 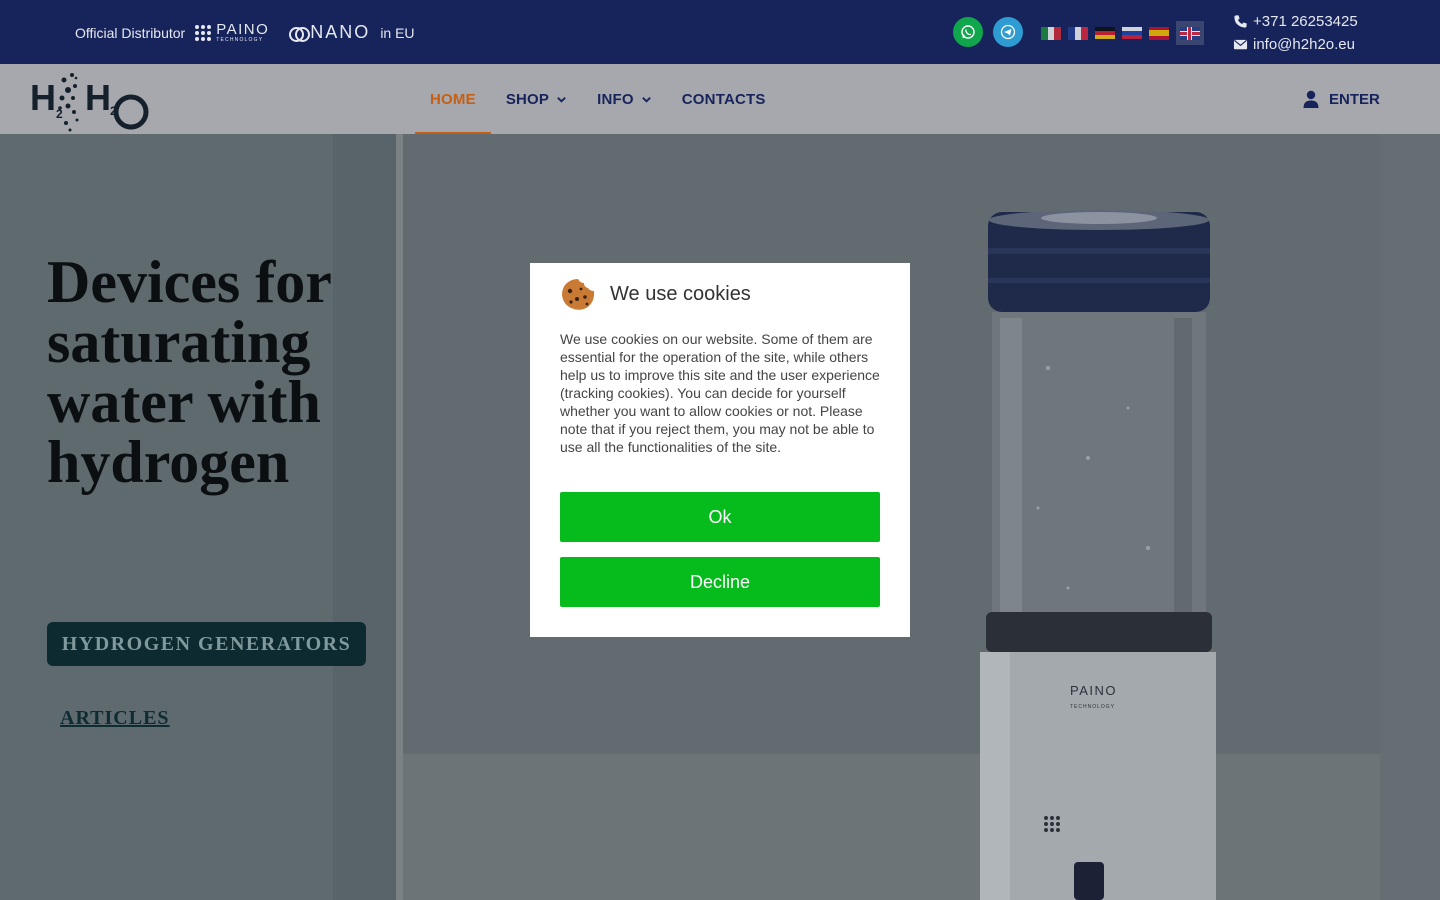 I want to click on cookie-dialog-header: We use cookies, so click(x=655, y=294).